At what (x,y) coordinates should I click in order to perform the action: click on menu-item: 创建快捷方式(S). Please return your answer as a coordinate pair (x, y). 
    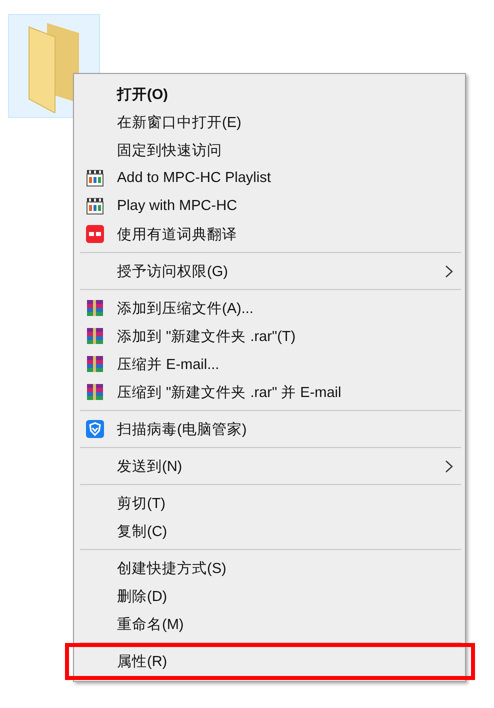
    Looking at the image, I should click on (269, 568).